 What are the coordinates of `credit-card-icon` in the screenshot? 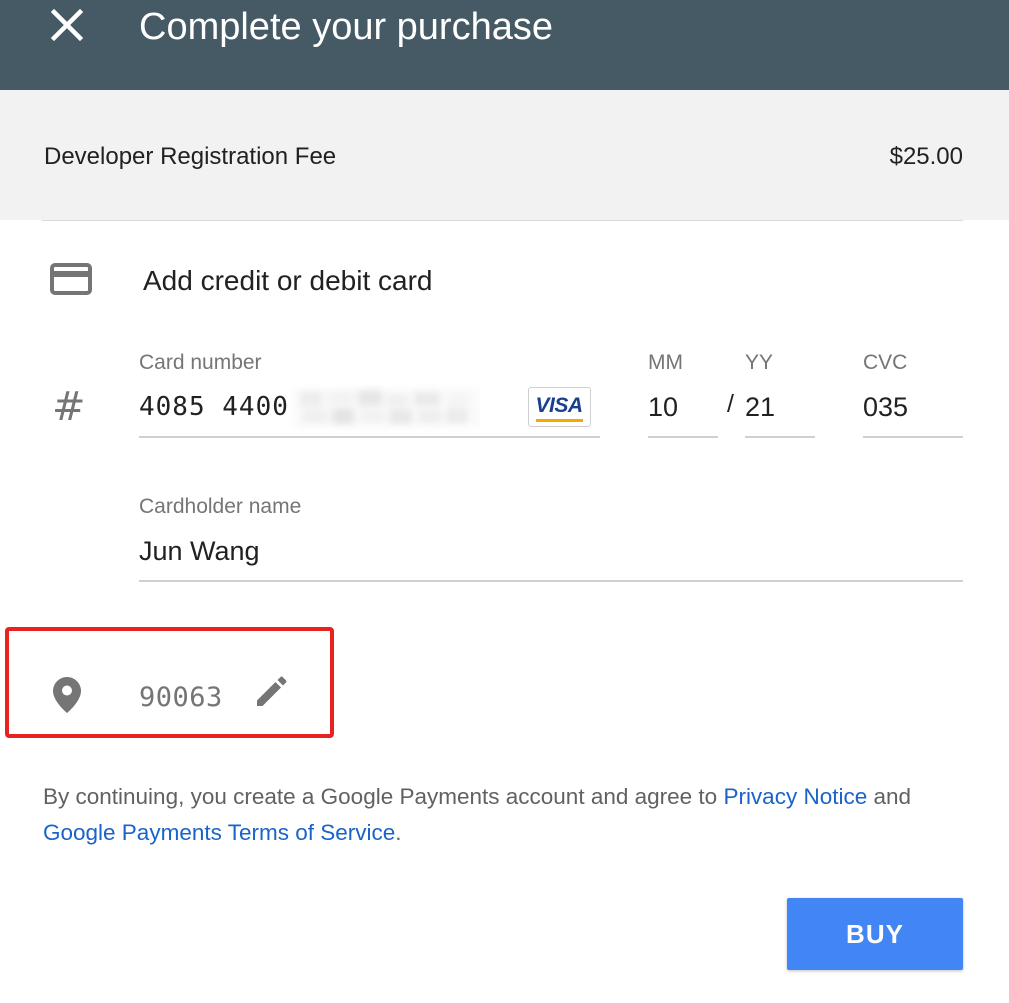 It's located at (71, 279).